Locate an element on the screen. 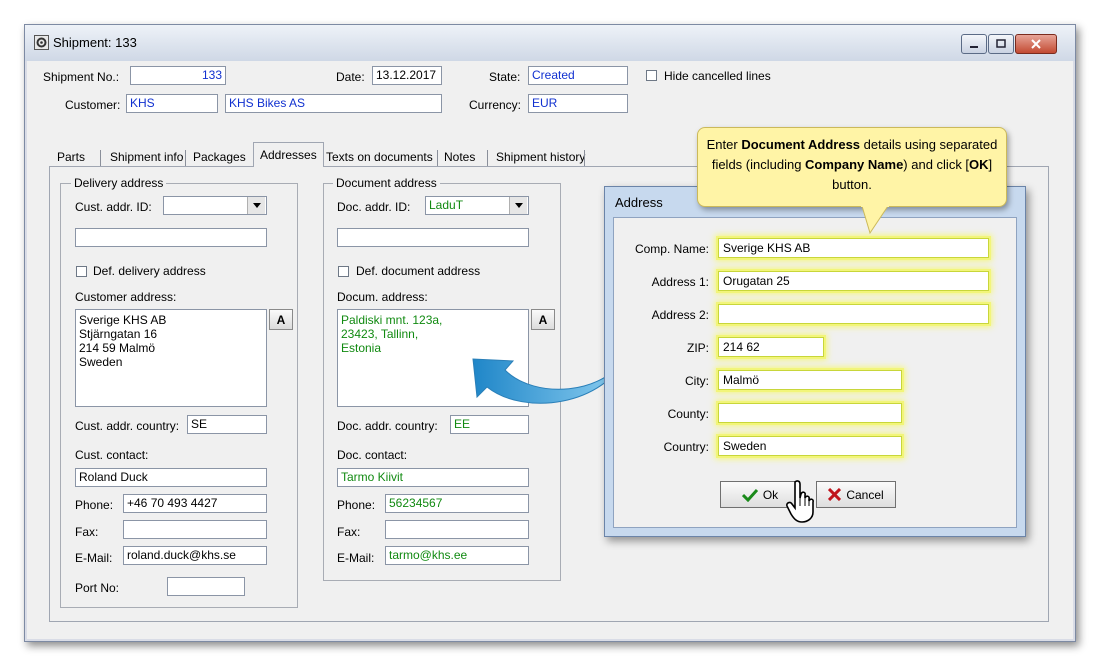 Image resolution: width=1099 pixels, height=666 pixels. customer-address-label: Customer address: is located at coordinates (126, 297).